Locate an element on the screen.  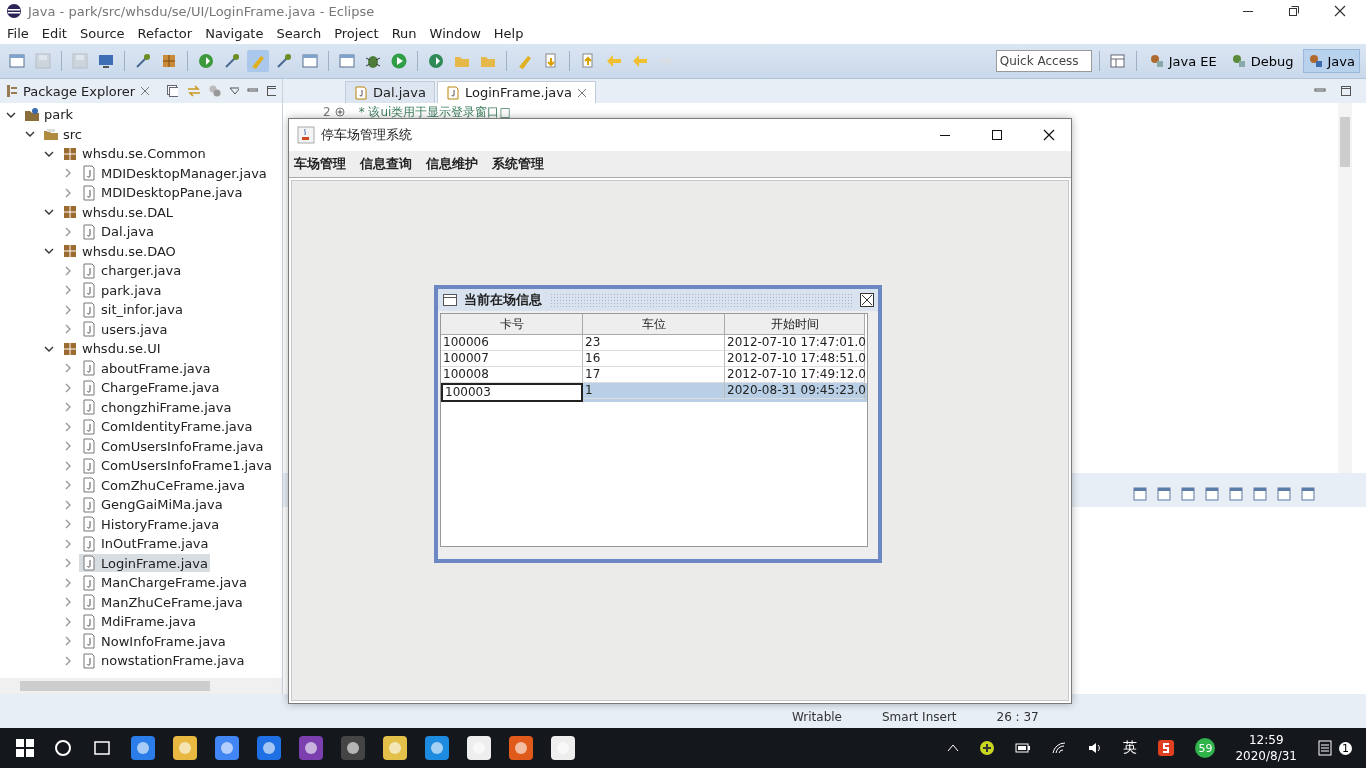
perspective-button: Java EE is located at coordinates (1182, 61).